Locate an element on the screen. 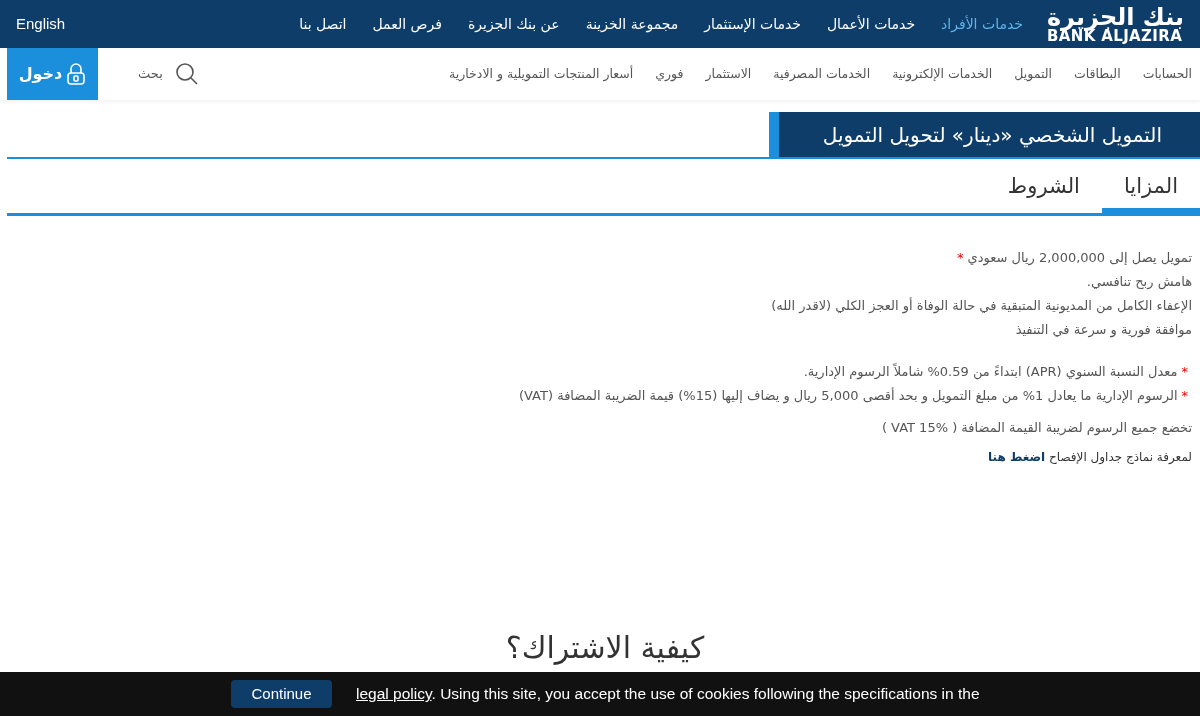  feature-text: تخضع جميع الرسوم لضريبة القيمة المضافة ( VAT 15% ) is located at coordinates (1036, 428).